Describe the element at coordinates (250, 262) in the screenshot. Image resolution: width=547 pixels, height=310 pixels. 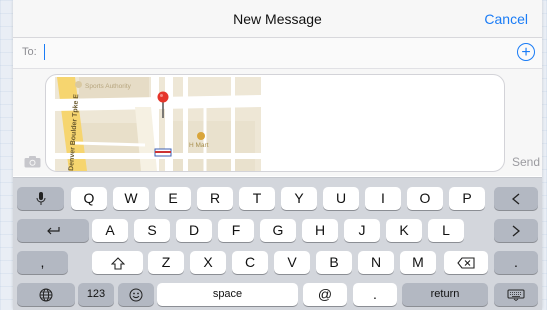
I see `key-c: C` at that location.